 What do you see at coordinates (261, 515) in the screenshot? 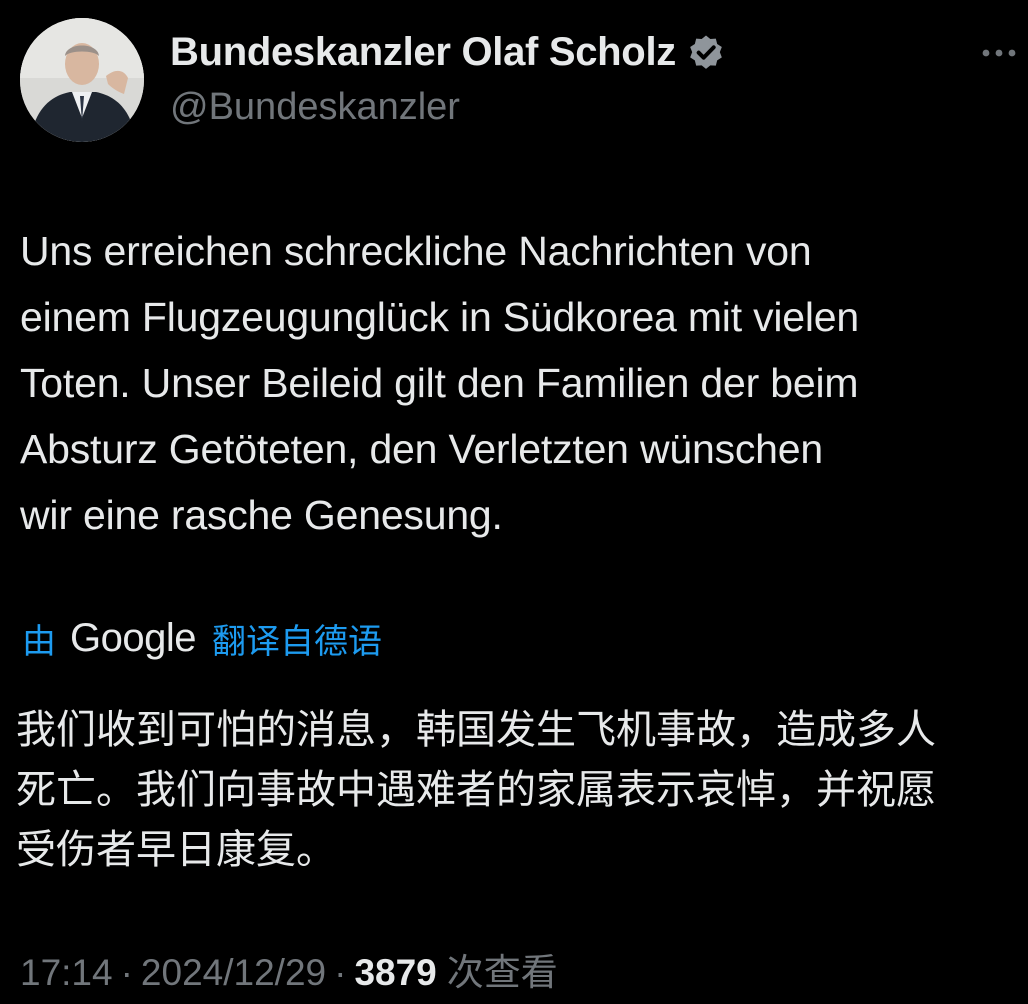
I see `tweet-text-line: wir eine rasche Genesung.` at bounding box center [261, 515].